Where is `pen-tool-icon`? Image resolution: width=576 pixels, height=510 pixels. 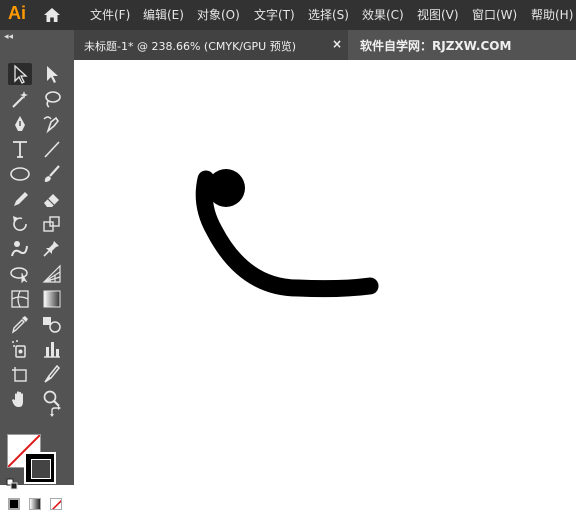 pen-tool-icon is located at coordinates (20, 124).